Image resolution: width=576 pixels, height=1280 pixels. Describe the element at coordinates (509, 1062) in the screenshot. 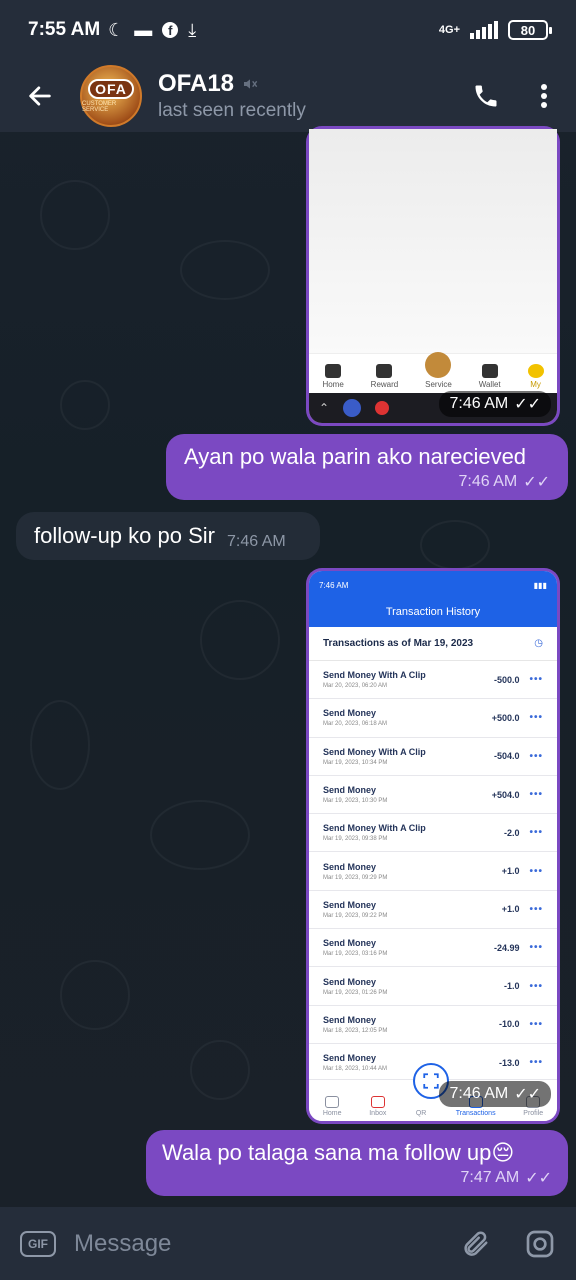

I see `row-amount: -13.0` at that location.